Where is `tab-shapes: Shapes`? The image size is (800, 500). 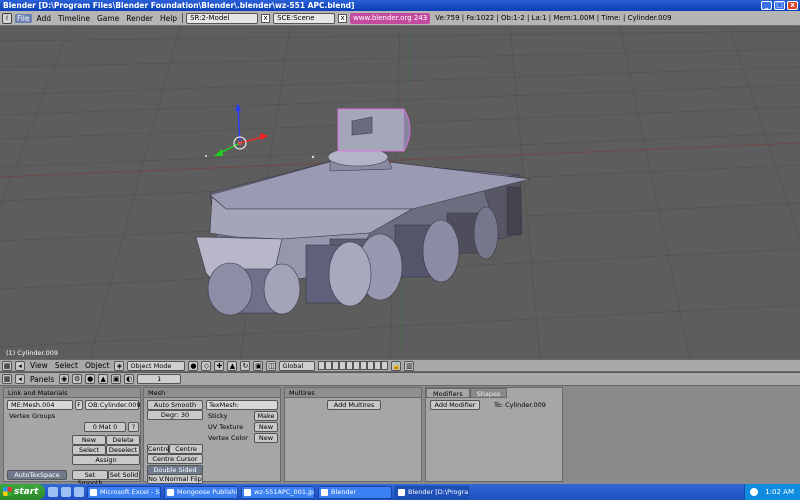 tab-shapes: Shapes is located at coordinates (488, 393).